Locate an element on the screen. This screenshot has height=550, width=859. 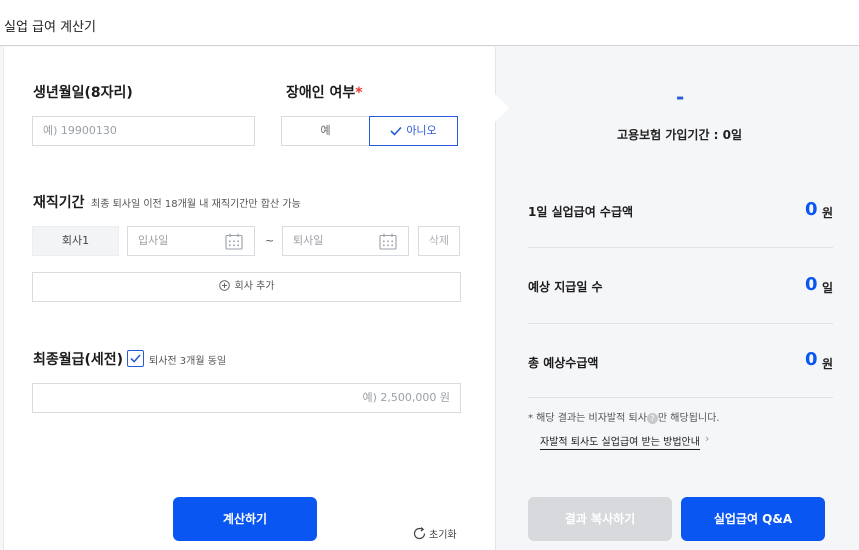
salary-label: 최종월급(세전) is located at coordinates (78, 360).